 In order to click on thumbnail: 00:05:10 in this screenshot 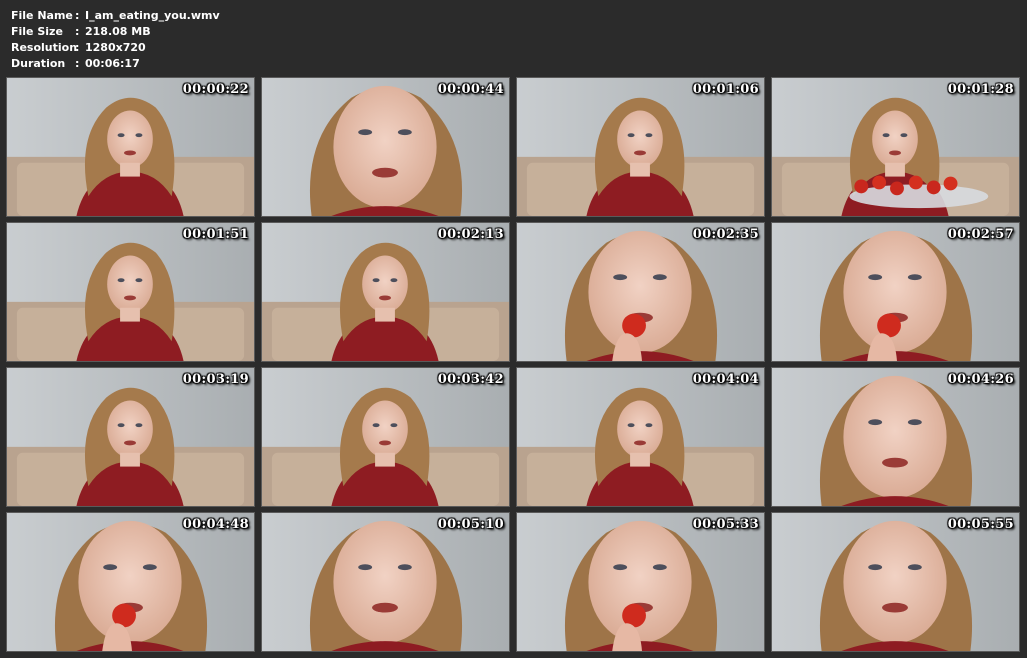, I will do `click(385, 582)`.